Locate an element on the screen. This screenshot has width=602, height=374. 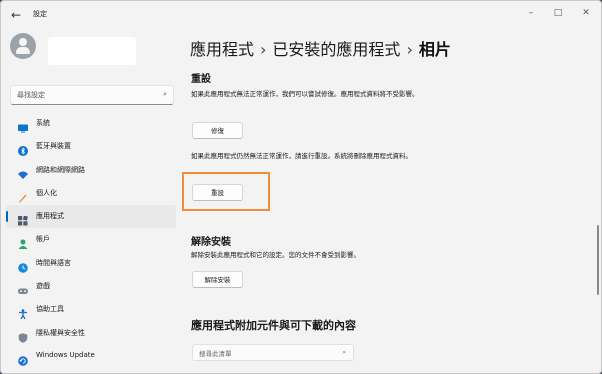
app-title: 設定 is located at coordinates (40, 14).